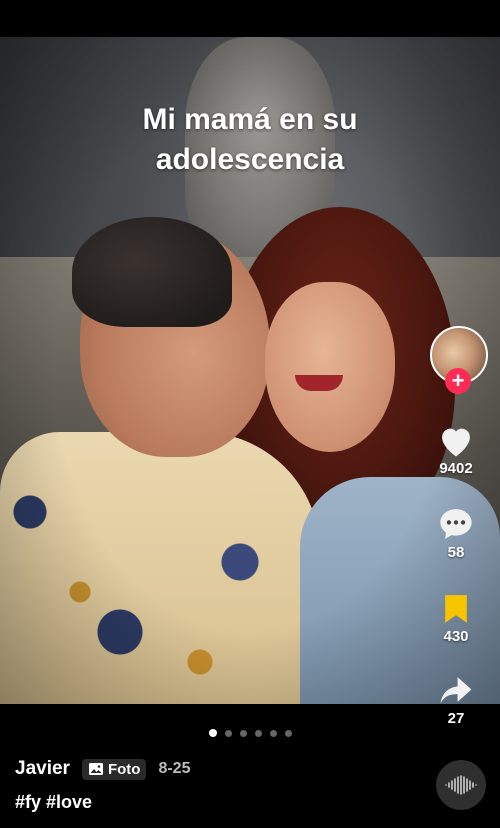 This screenshot has width=500, height=828. What do you see at coordinates (456, 552) in the screenshot?
I see `comment-count: 58` at bounding box center [456, 552].